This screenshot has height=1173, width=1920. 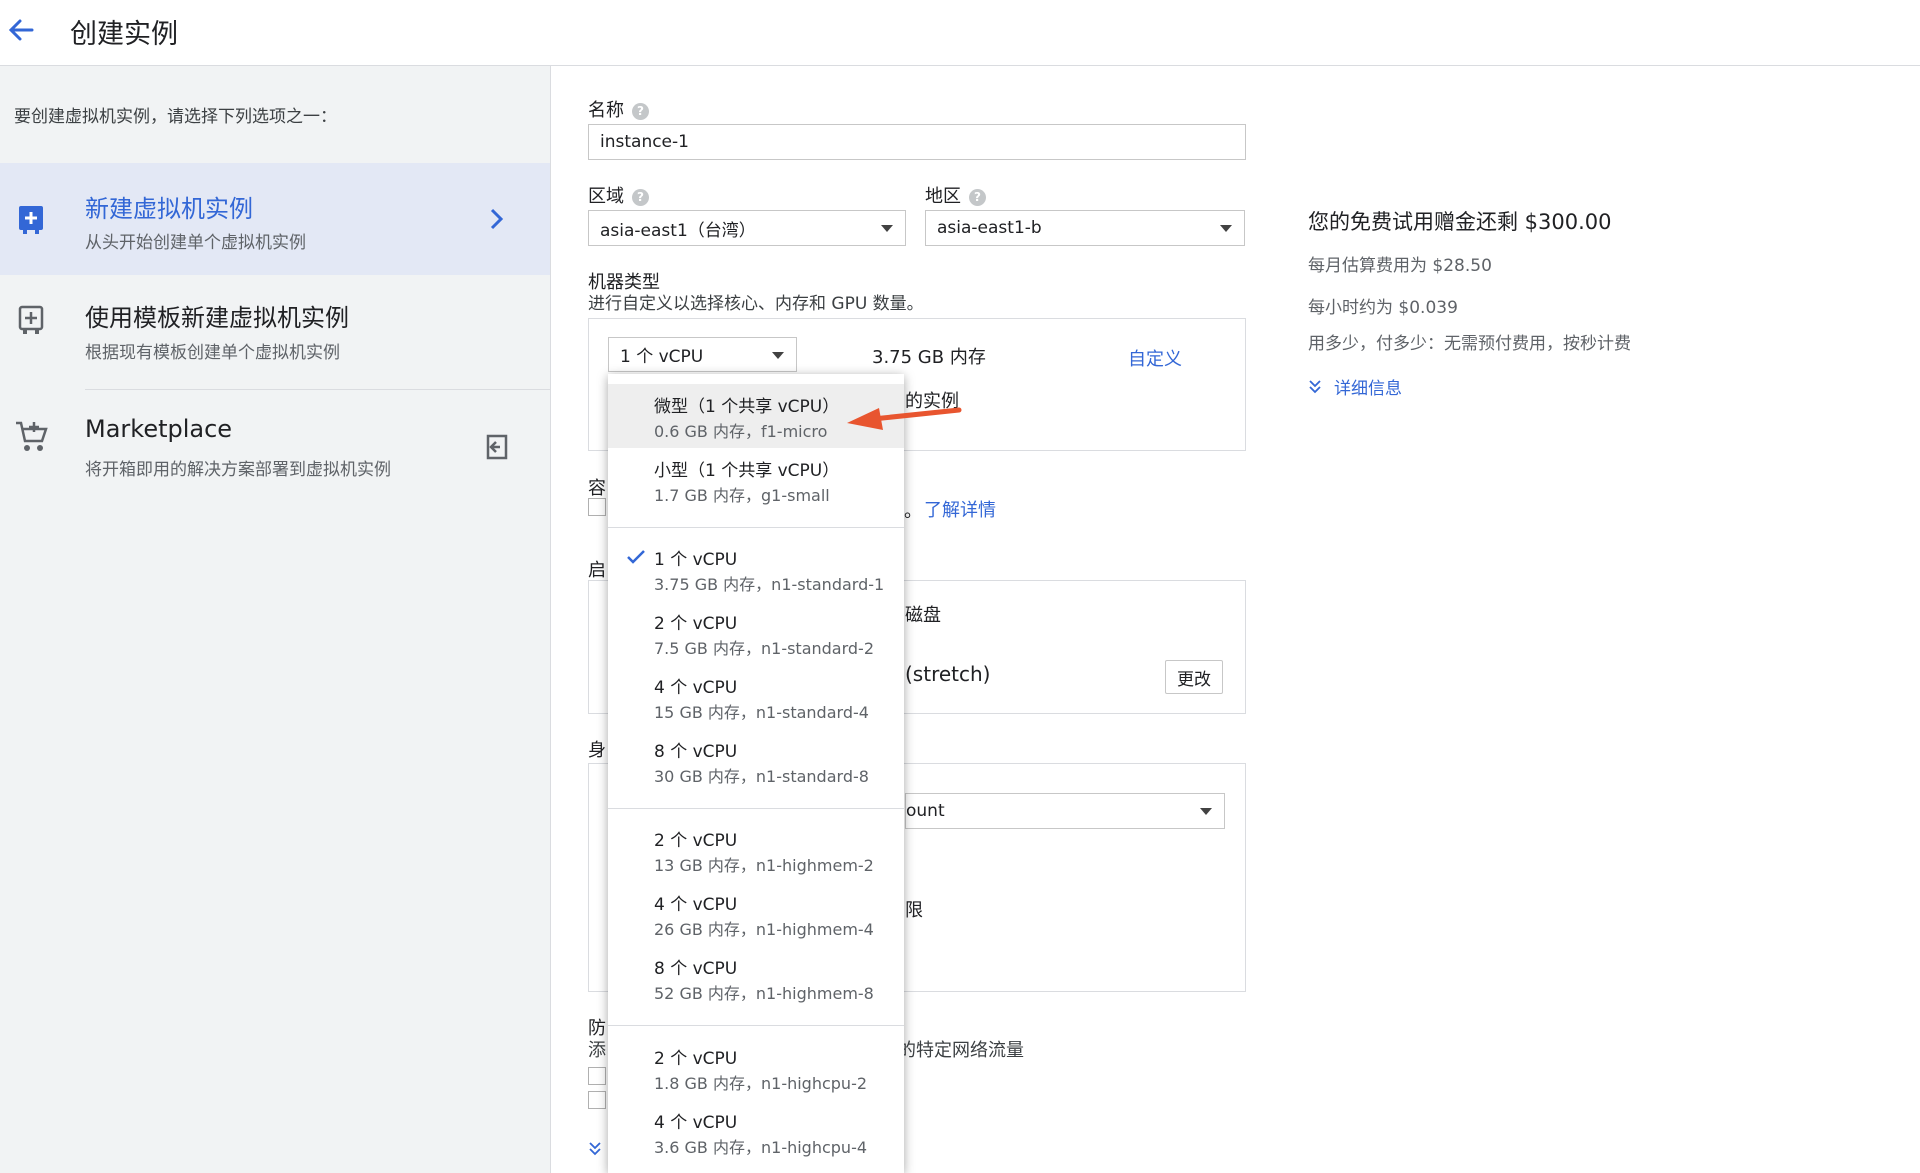 I want to click on machine-type-hint: 进行自定义以选择核心、内存和 GPU 数量。, so click(x=756, y=304).